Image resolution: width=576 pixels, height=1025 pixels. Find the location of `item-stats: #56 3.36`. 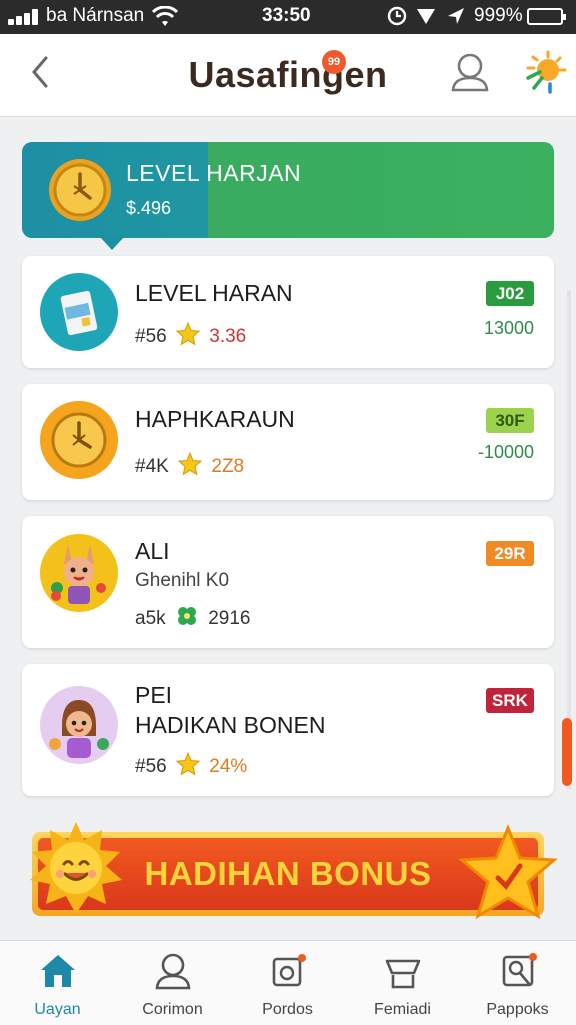

item-stats: #56 3.36 is located at coordinates (190, 335).